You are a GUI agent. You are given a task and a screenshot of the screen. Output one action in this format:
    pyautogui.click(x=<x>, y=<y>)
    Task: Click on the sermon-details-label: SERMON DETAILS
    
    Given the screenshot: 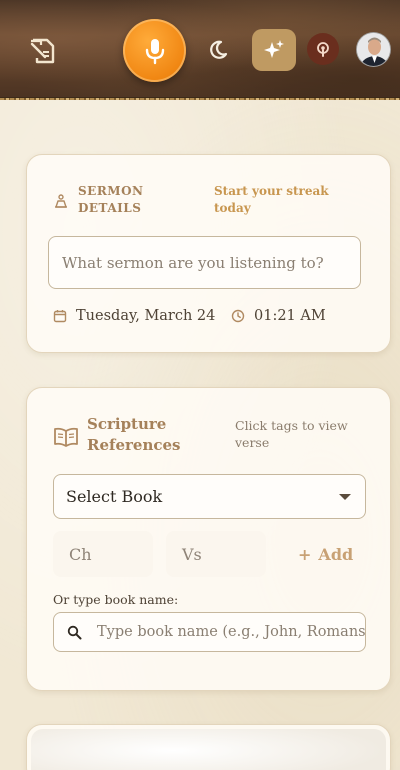 What is the action you would take?
    pyautogui.click(x=111, y=199)
    